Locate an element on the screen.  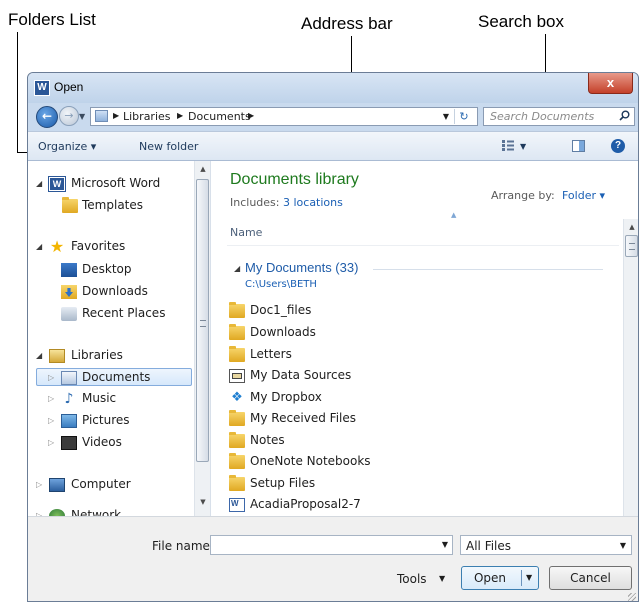
new-folder-button: New folder is located at coordinates (168, 146).